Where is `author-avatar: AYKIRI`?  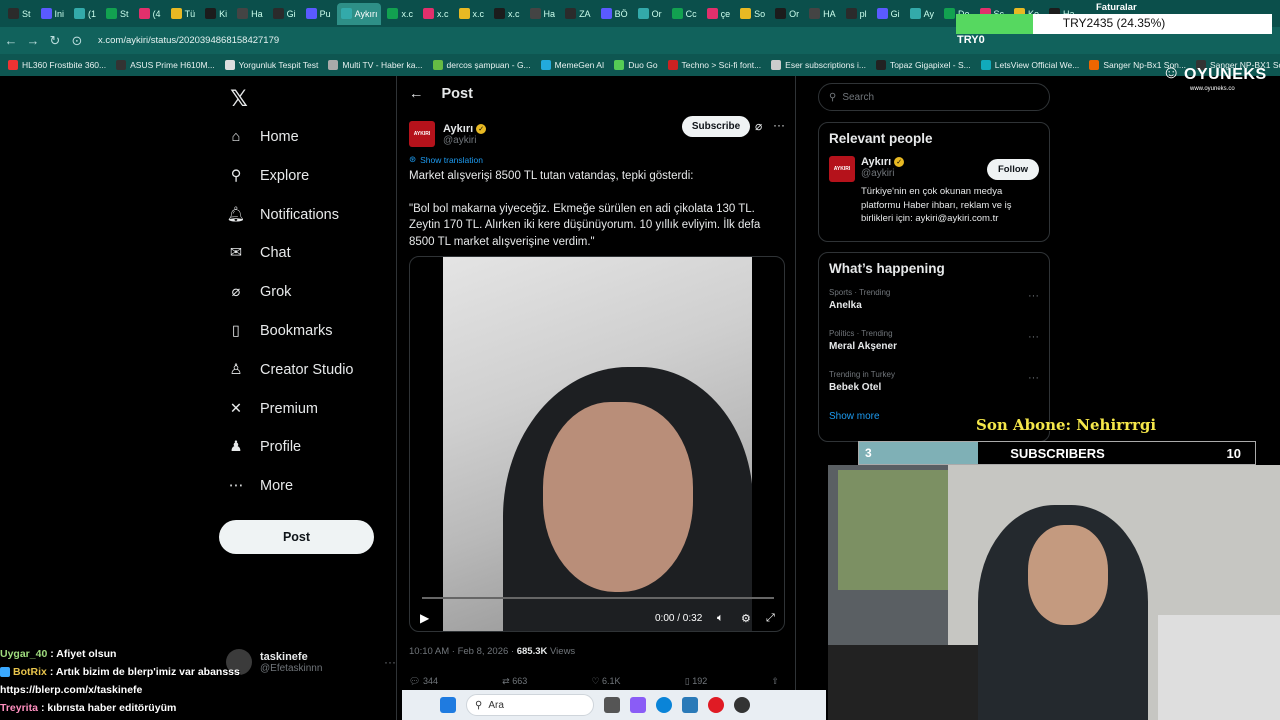 author-avatar: AYKIRI is located at coordinates (422, 134).